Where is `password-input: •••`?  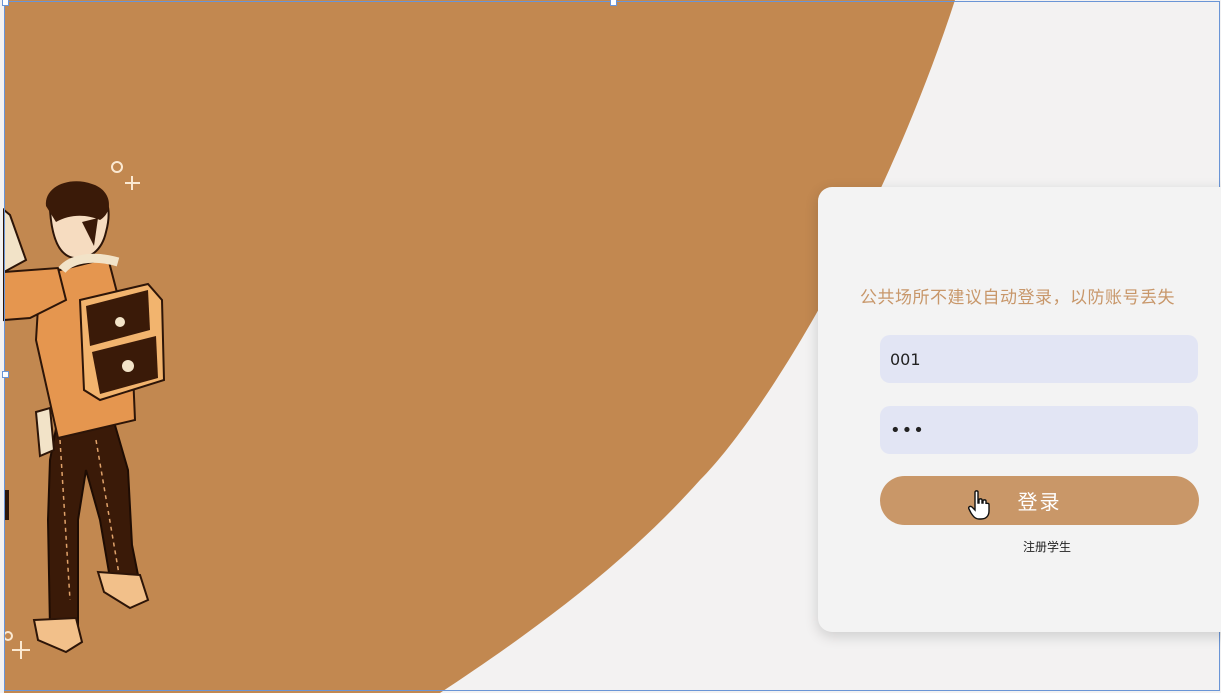 password-input: ••• is located at coordinates (1039, 430).